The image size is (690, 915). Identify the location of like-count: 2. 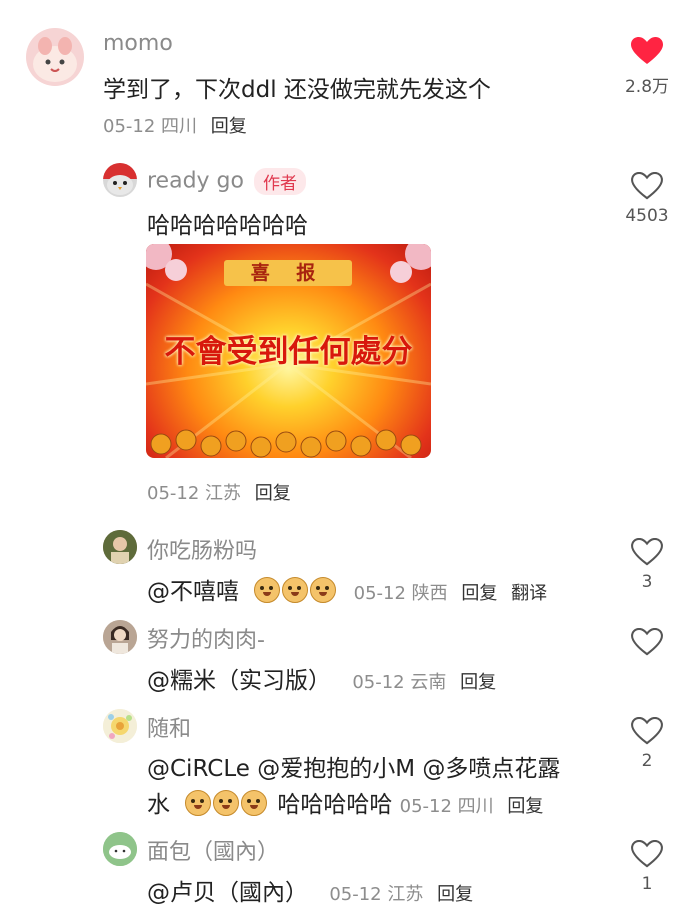
(647, 761).